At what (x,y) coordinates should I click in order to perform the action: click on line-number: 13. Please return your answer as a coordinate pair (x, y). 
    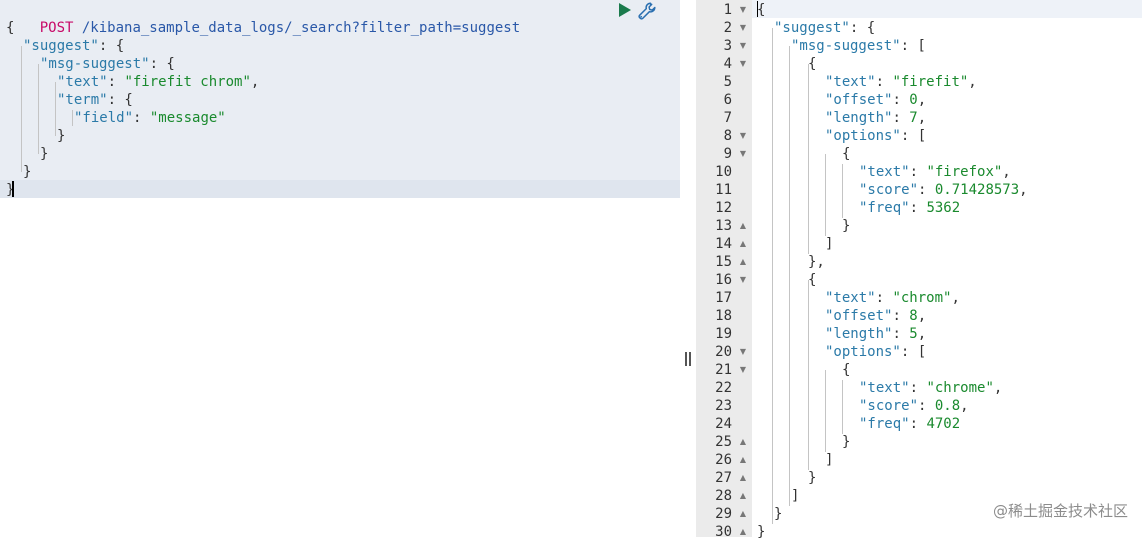
    Looking at the image, I should click on (723, 226).